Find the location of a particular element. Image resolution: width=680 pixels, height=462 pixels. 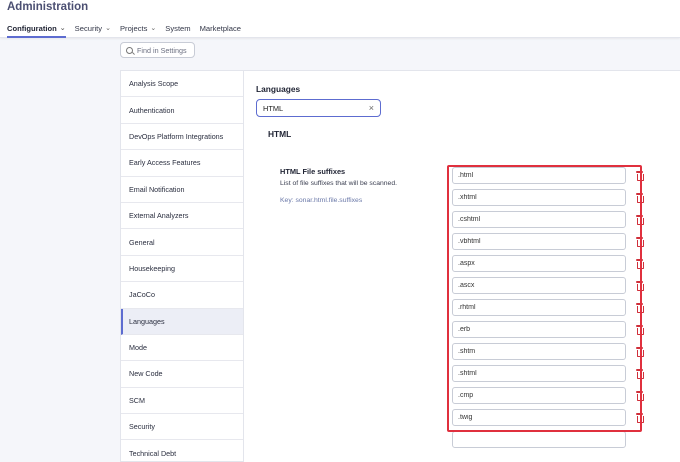

sidebar-item-jacoco: JaCoCo is located at coordinates (182, 295).